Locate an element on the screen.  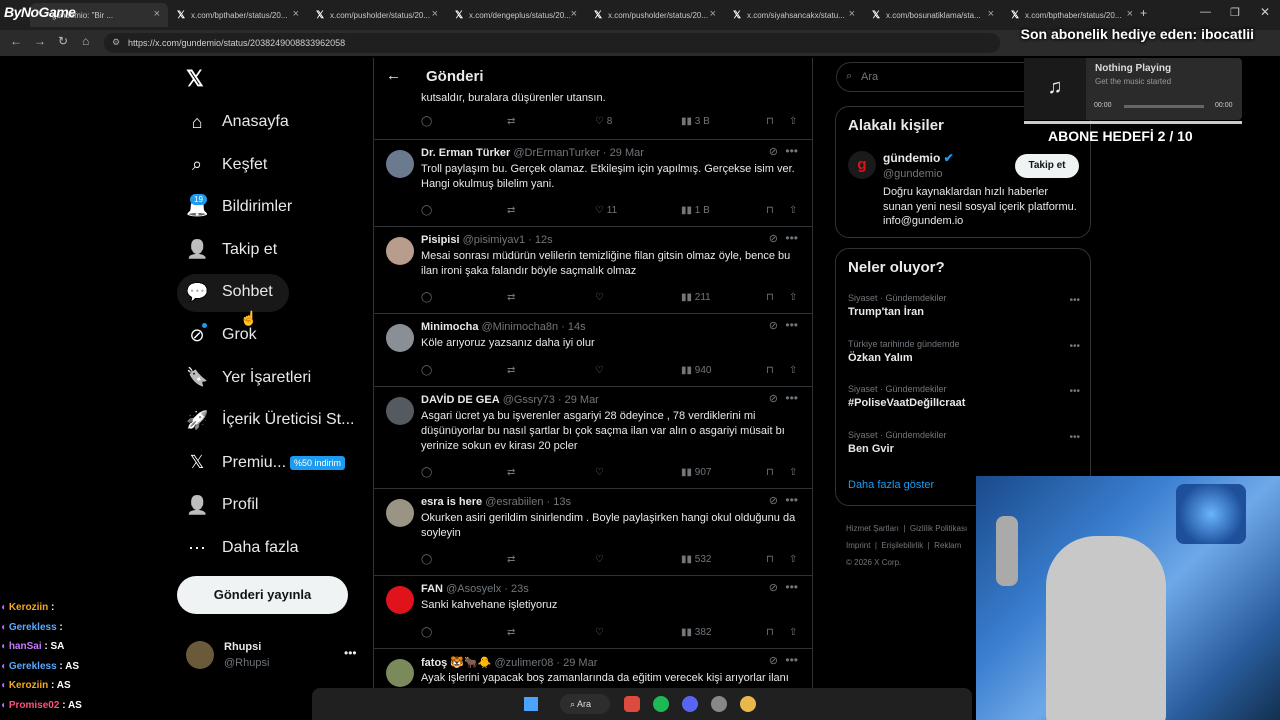
footer-terms: Hizmet Şartları is located at coordinates (872, 528).